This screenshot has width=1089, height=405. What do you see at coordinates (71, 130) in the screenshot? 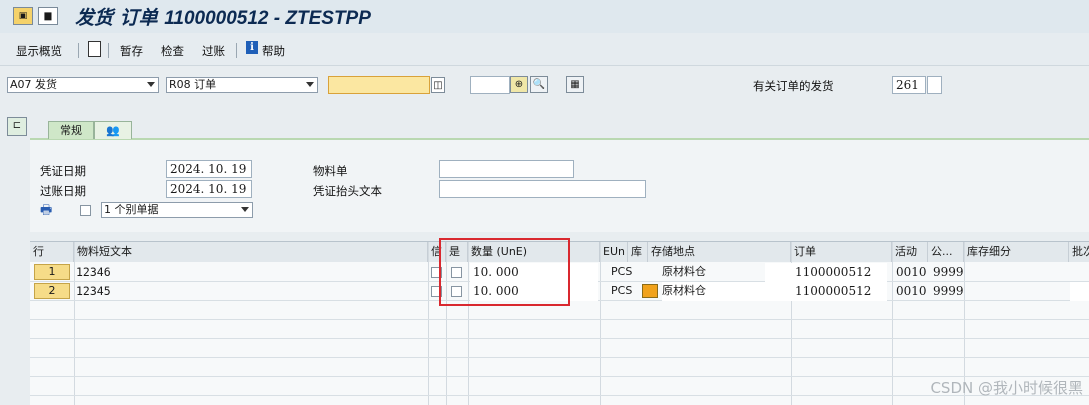
I see `tab-general: 常规` at bounding box center [71, 130].